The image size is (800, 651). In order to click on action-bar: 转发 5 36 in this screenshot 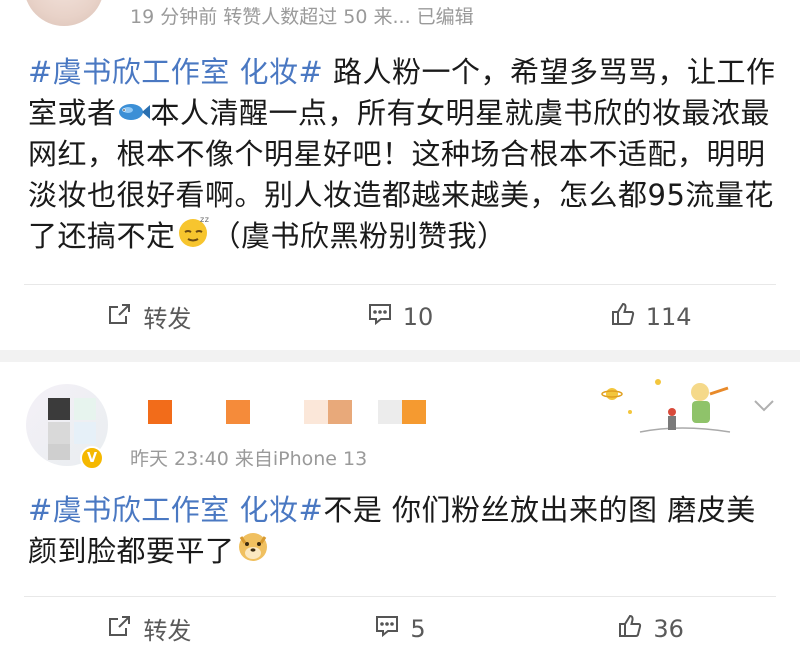, I will do `click(400, 623)`.